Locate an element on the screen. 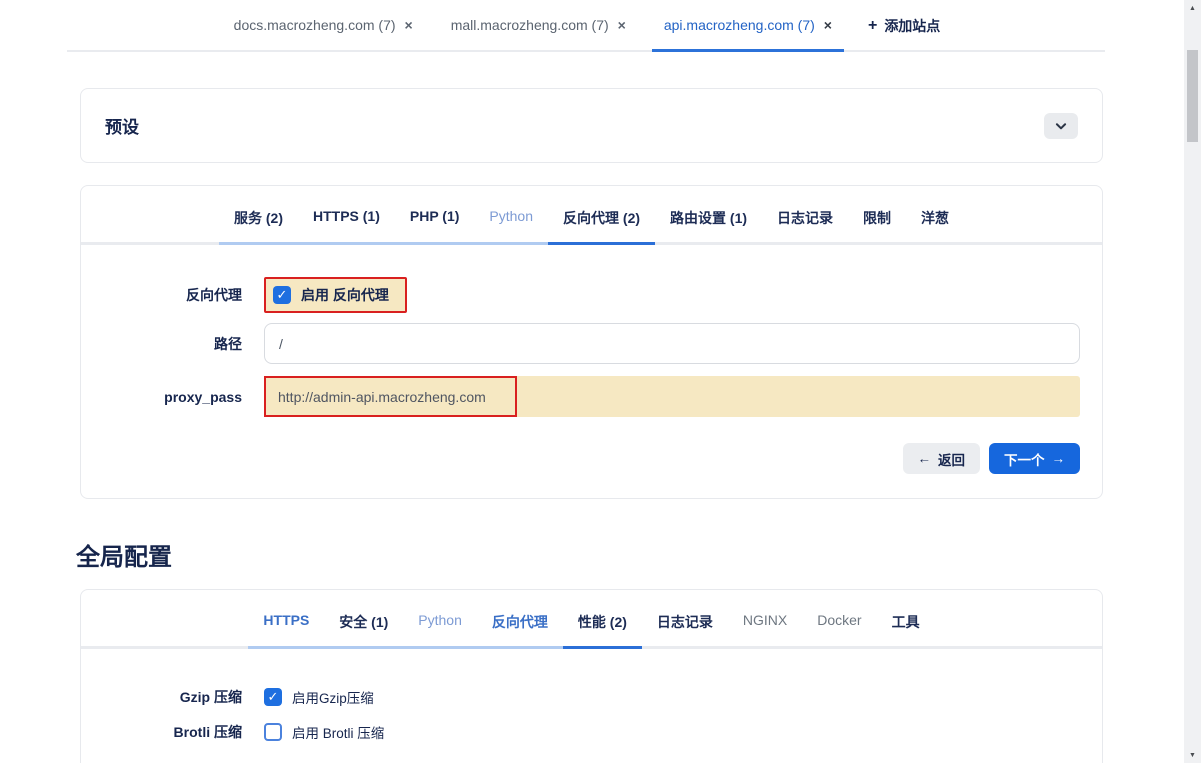 This screenshot has width=1201, height=763. scrollbar-thumb is located at coordinates (1192, 96).